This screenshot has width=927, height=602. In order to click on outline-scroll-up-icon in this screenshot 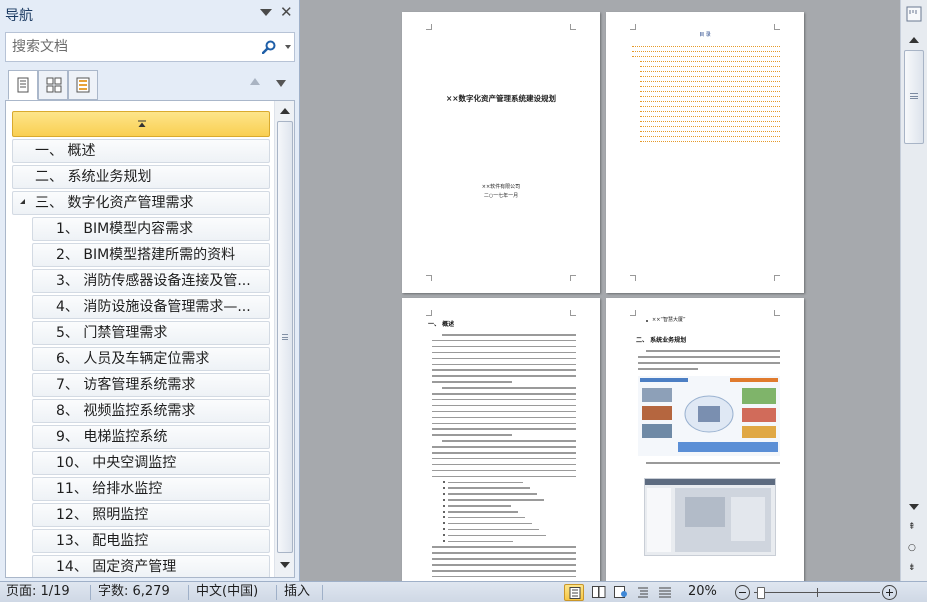, I will do `click(285, 111)`.